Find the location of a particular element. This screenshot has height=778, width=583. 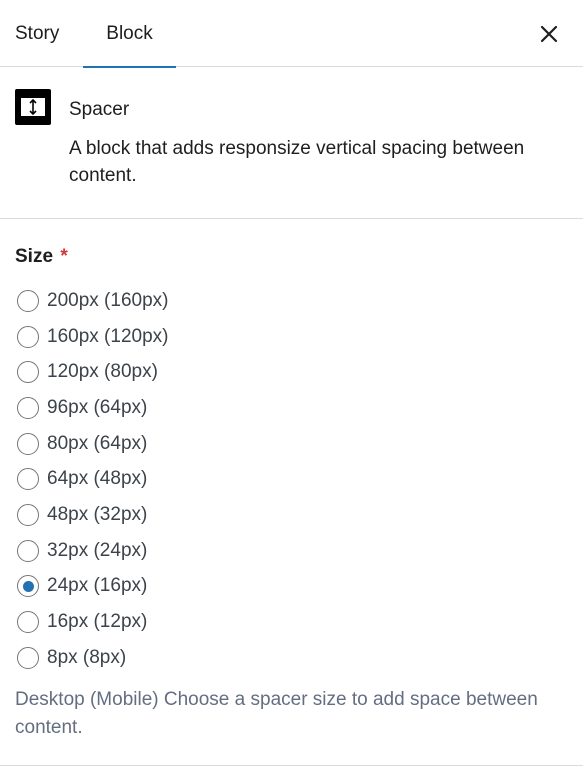

size-option: 48px (32px) is located at coordinates (287, 515).